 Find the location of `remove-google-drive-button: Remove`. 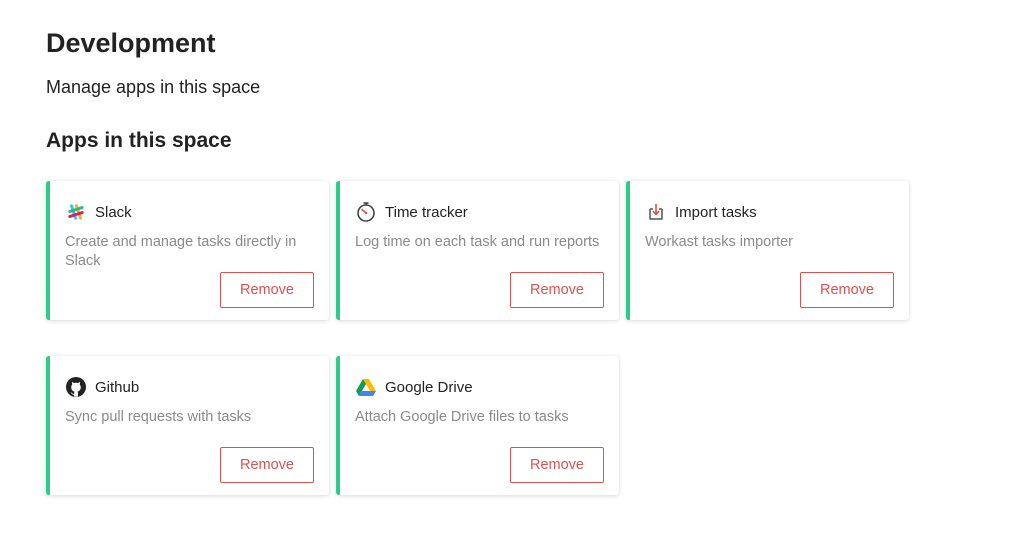

remove-google-drive-button: Remove is located at coordinates (557, 465).